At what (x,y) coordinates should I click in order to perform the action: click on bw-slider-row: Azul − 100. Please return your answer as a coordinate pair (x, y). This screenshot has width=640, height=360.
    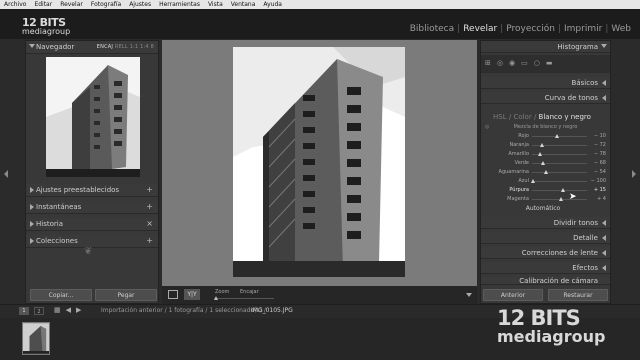
    Looking at the image, I should click on (545, 181).